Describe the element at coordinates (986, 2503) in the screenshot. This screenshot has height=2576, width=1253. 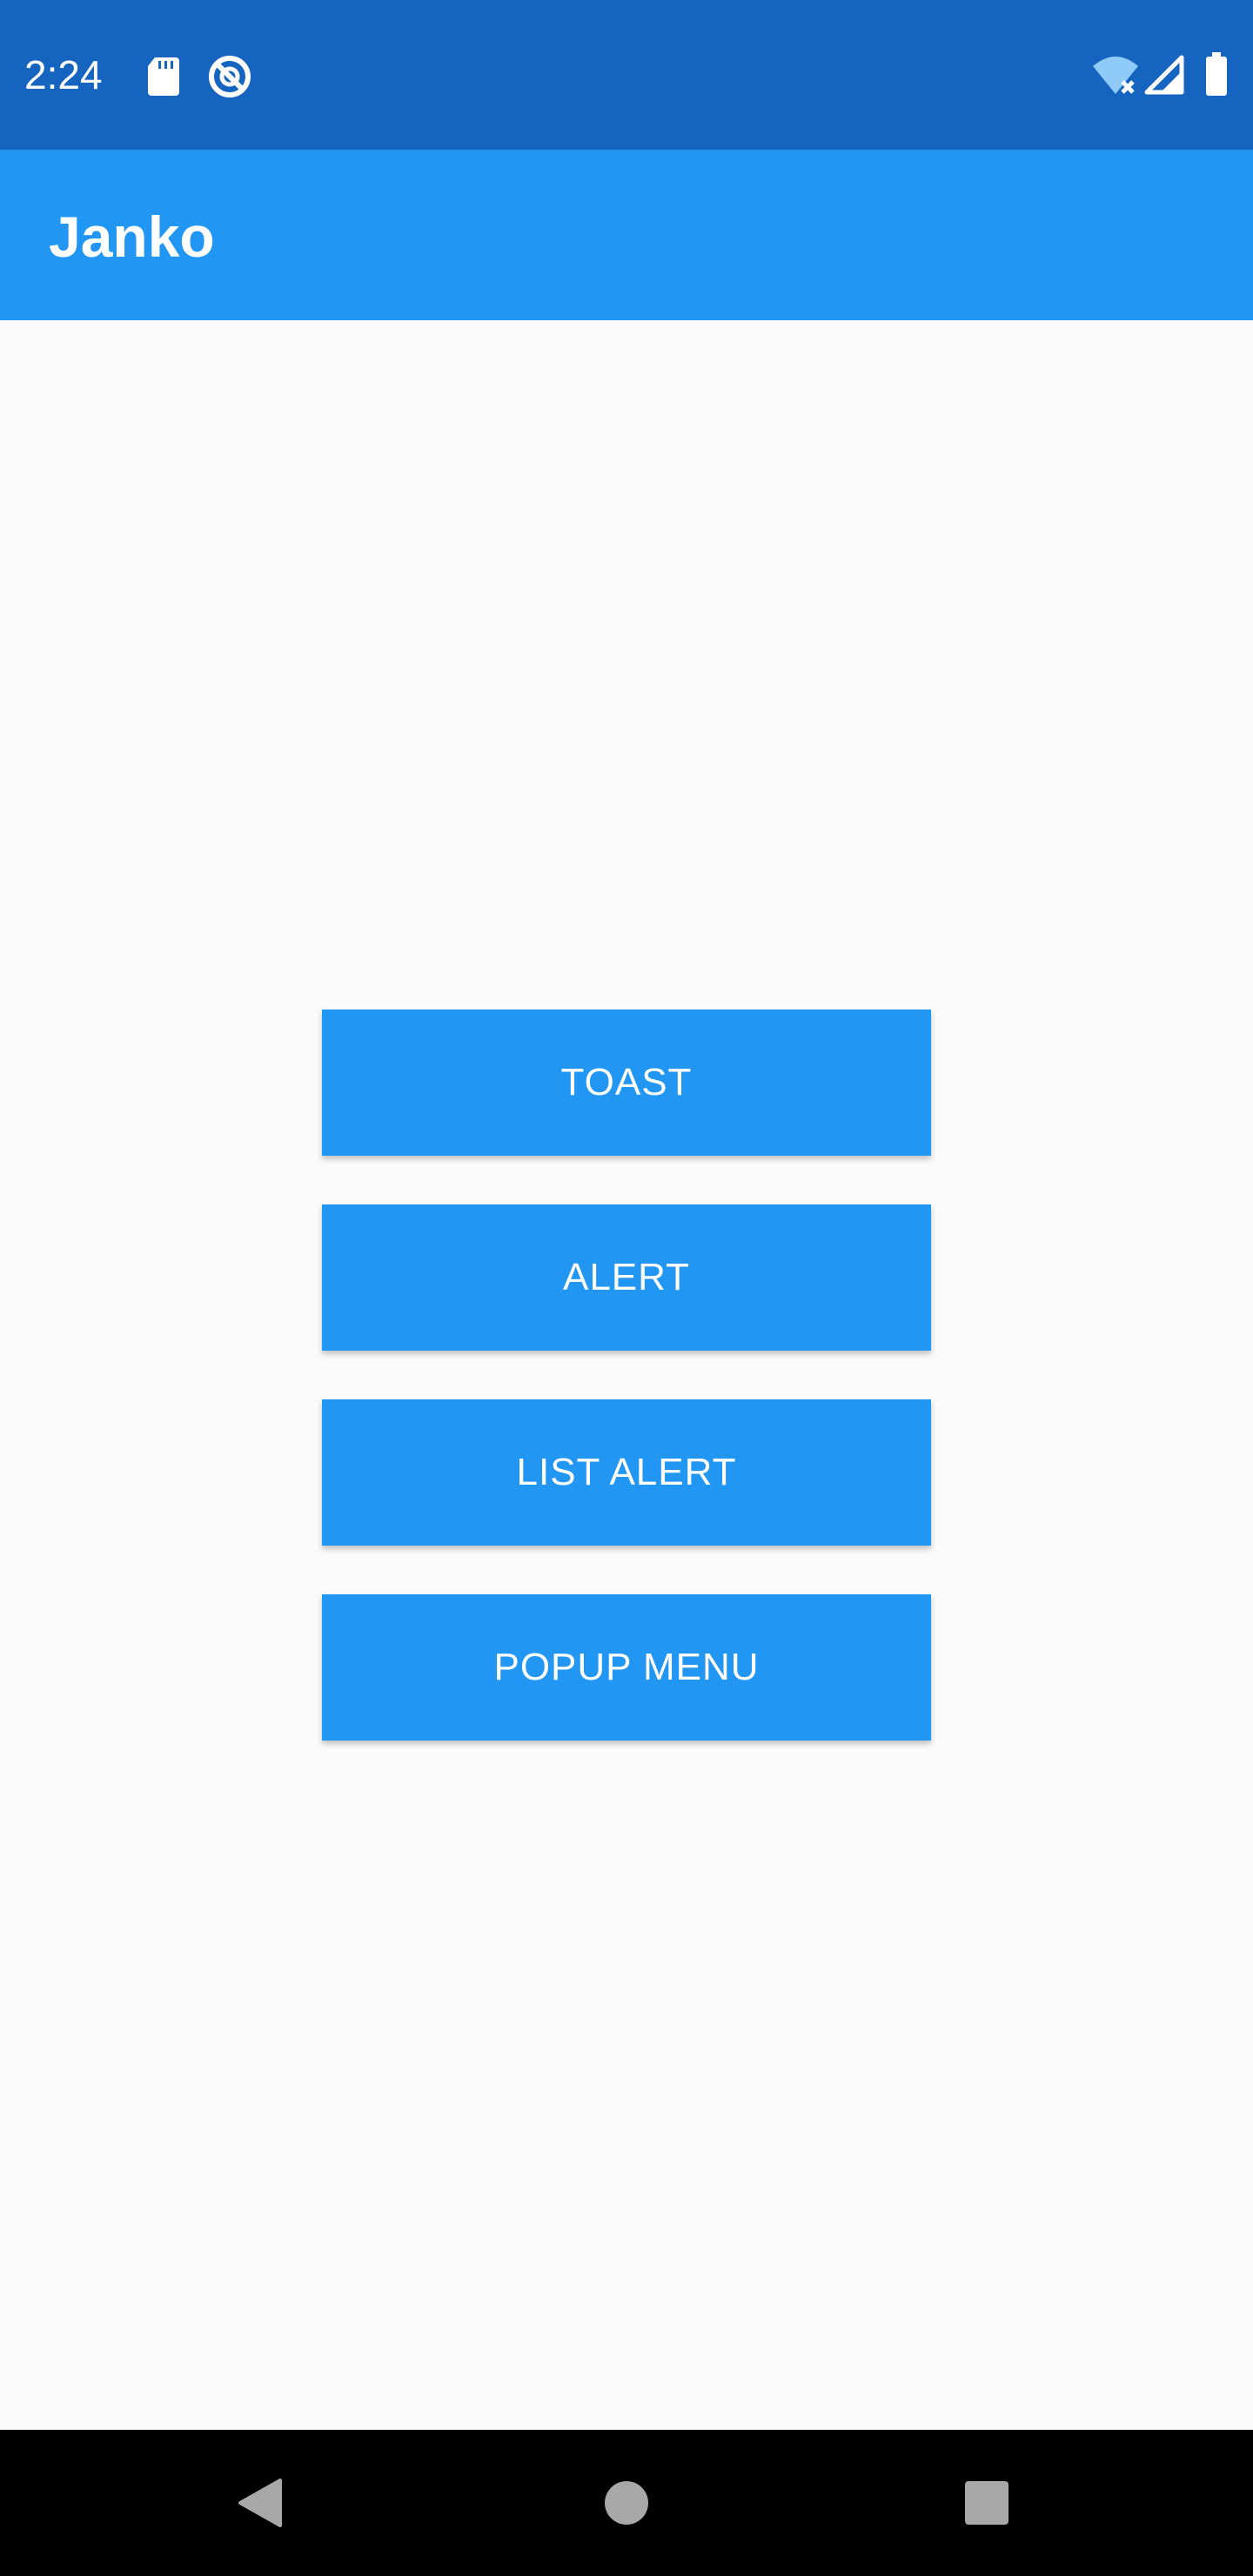
I see `recents-icon` at that location.